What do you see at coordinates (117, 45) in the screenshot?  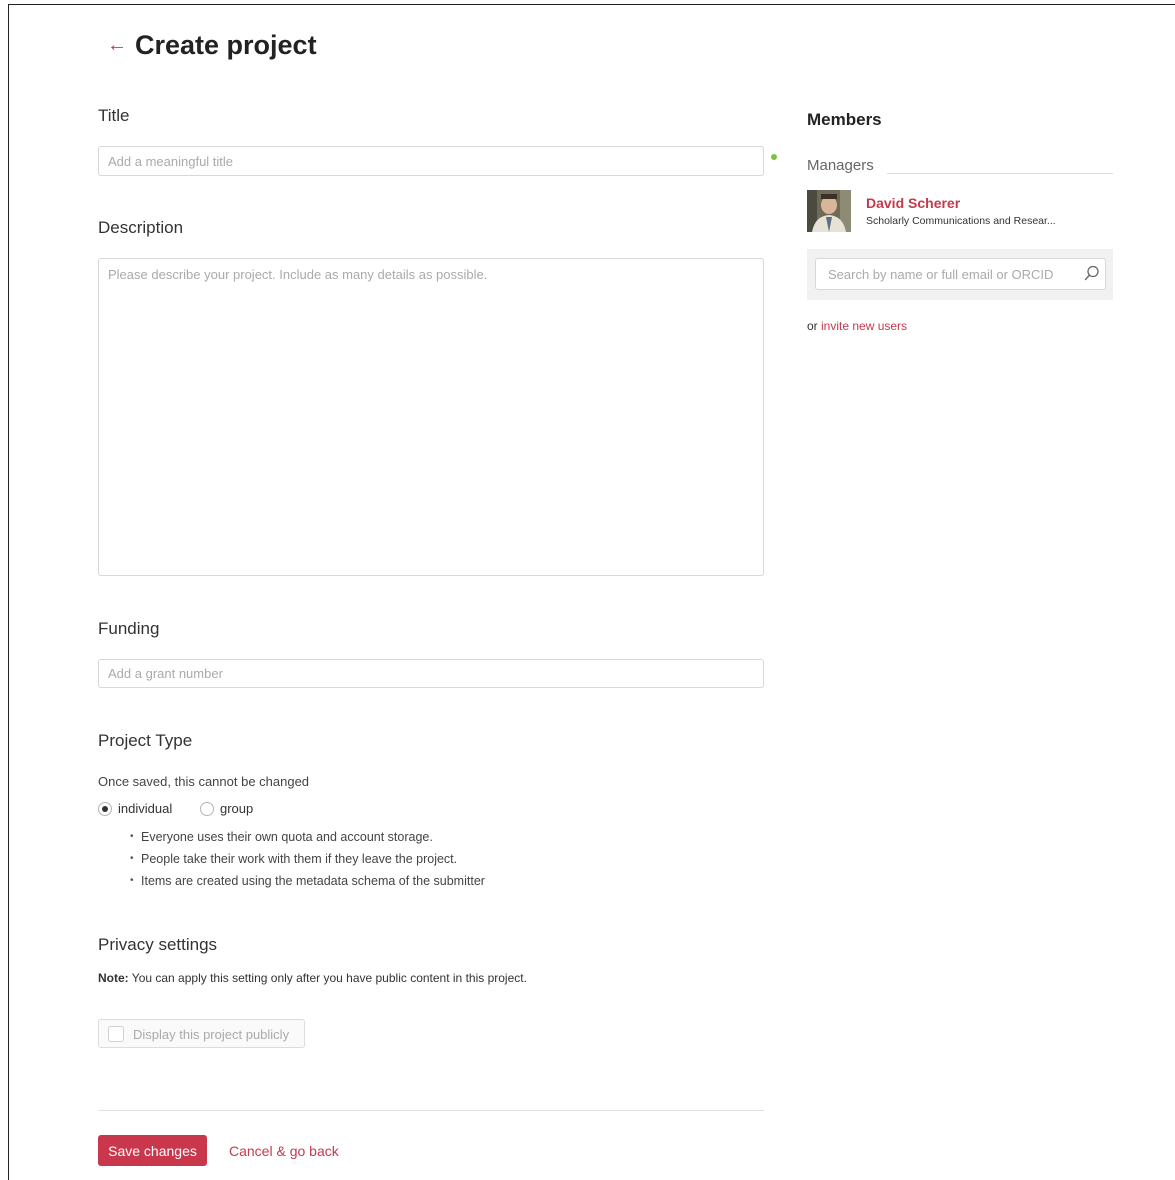 I see `back-arrow-icon: ←` at bounding box center [117, 45].